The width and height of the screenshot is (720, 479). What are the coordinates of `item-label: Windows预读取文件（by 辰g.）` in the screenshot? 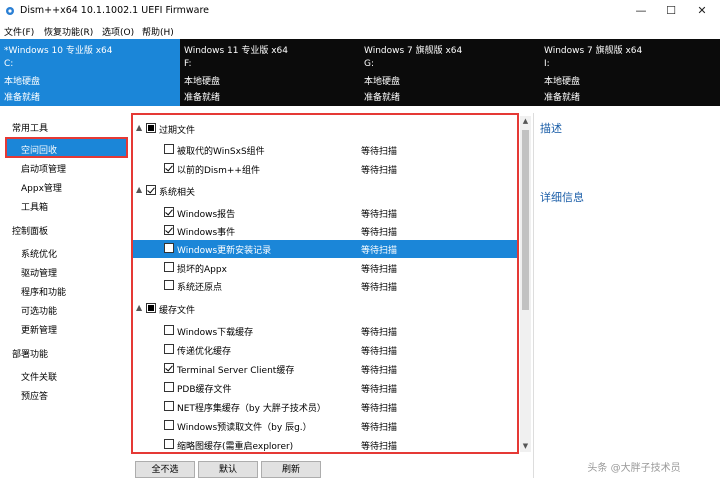 It's located at (244, 428).